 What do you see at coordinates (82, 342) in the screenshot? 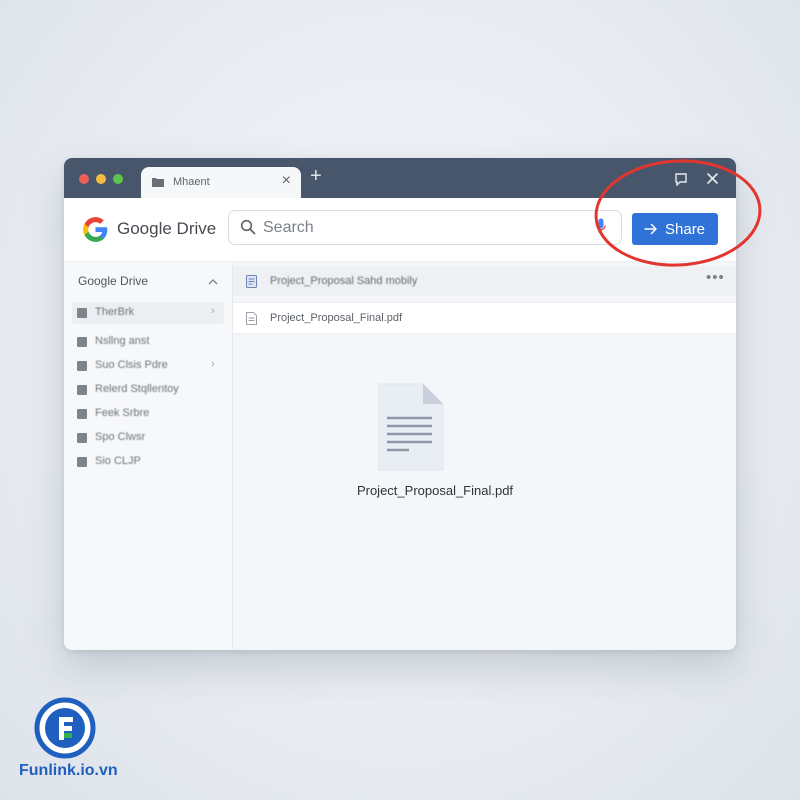
I see `person-icon` at bounding box center [82, 342].